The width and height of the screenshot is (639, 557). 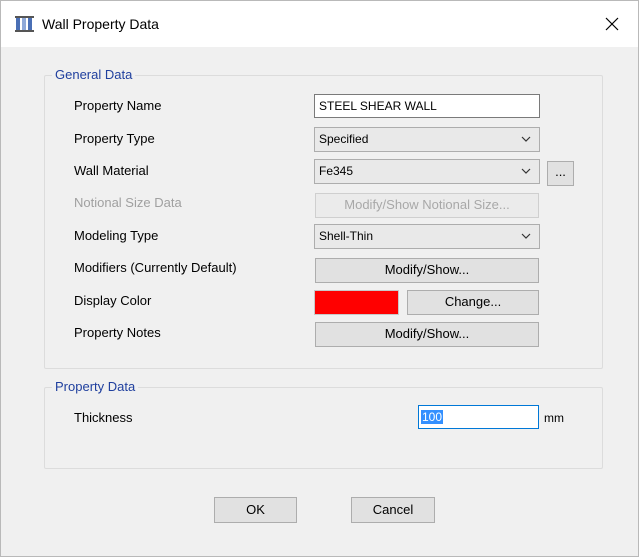 What do you see at coordinates (393, 510) in the screenshot?
I see `cancel-button: Cancel` at bounding box center [393, 510].